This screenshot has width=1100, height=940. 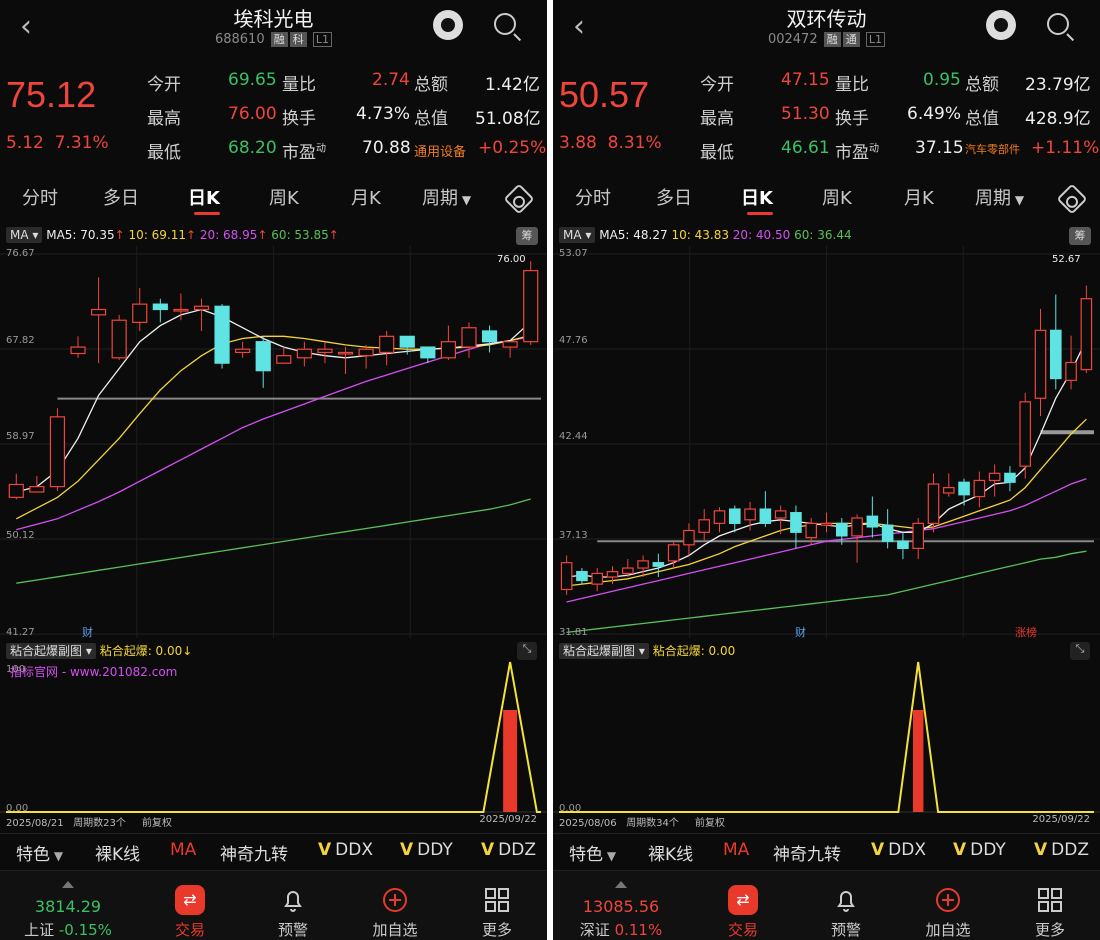 I want to click on stock-code: 688610, so click(x=239, y=39).